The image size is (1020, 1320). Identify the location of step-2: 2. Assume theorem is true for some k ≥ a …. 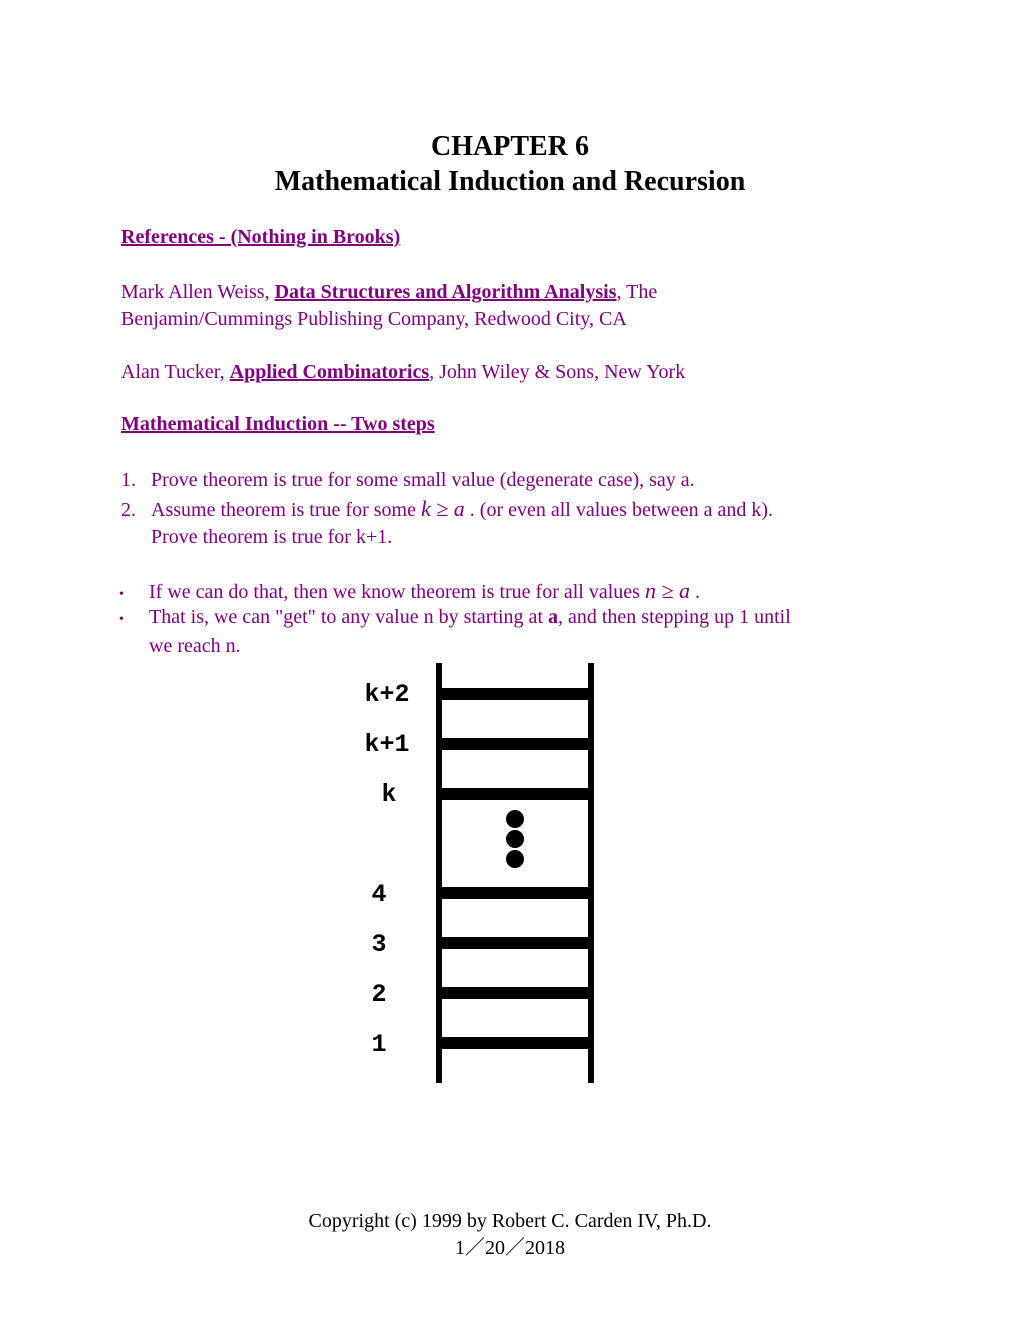
(521, 523).